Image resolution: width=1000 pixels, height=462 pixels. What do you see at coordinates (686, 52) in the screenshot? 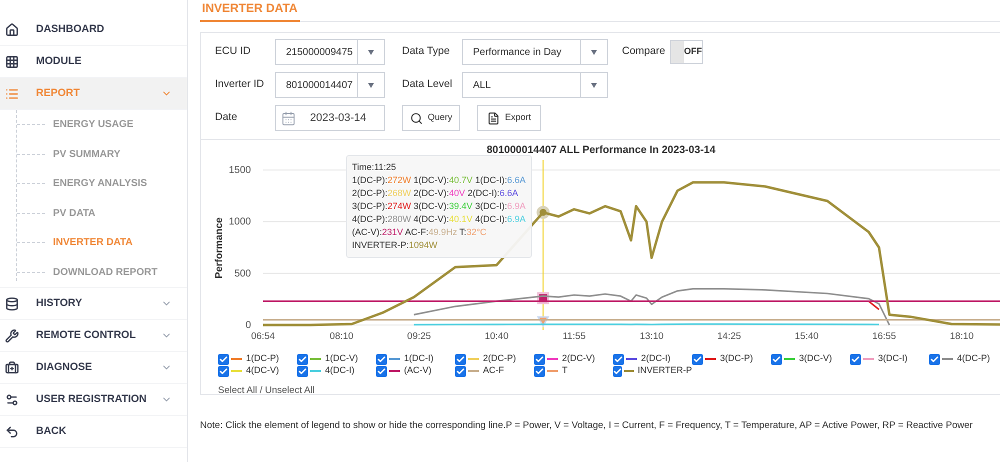
I see `toggle-switch: OFF` at bounding box center [686, 52].